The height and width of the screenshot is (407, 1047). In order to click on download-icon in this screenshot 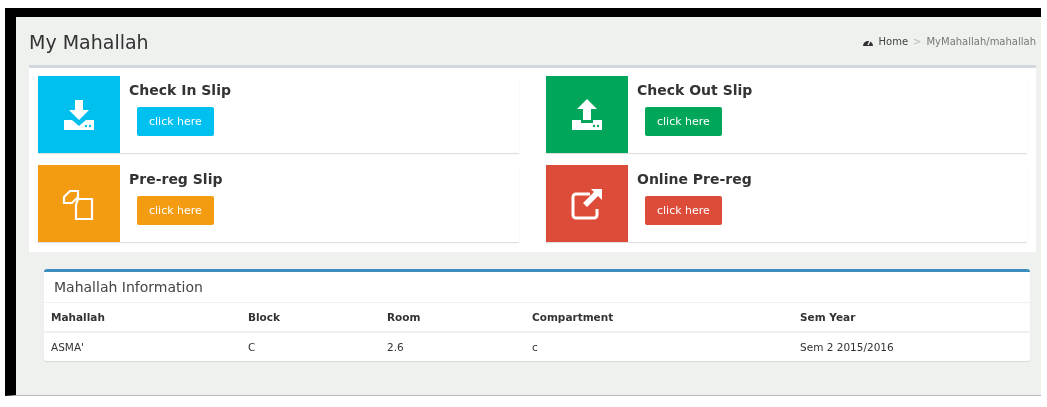, I will do `click(79, 114)`.